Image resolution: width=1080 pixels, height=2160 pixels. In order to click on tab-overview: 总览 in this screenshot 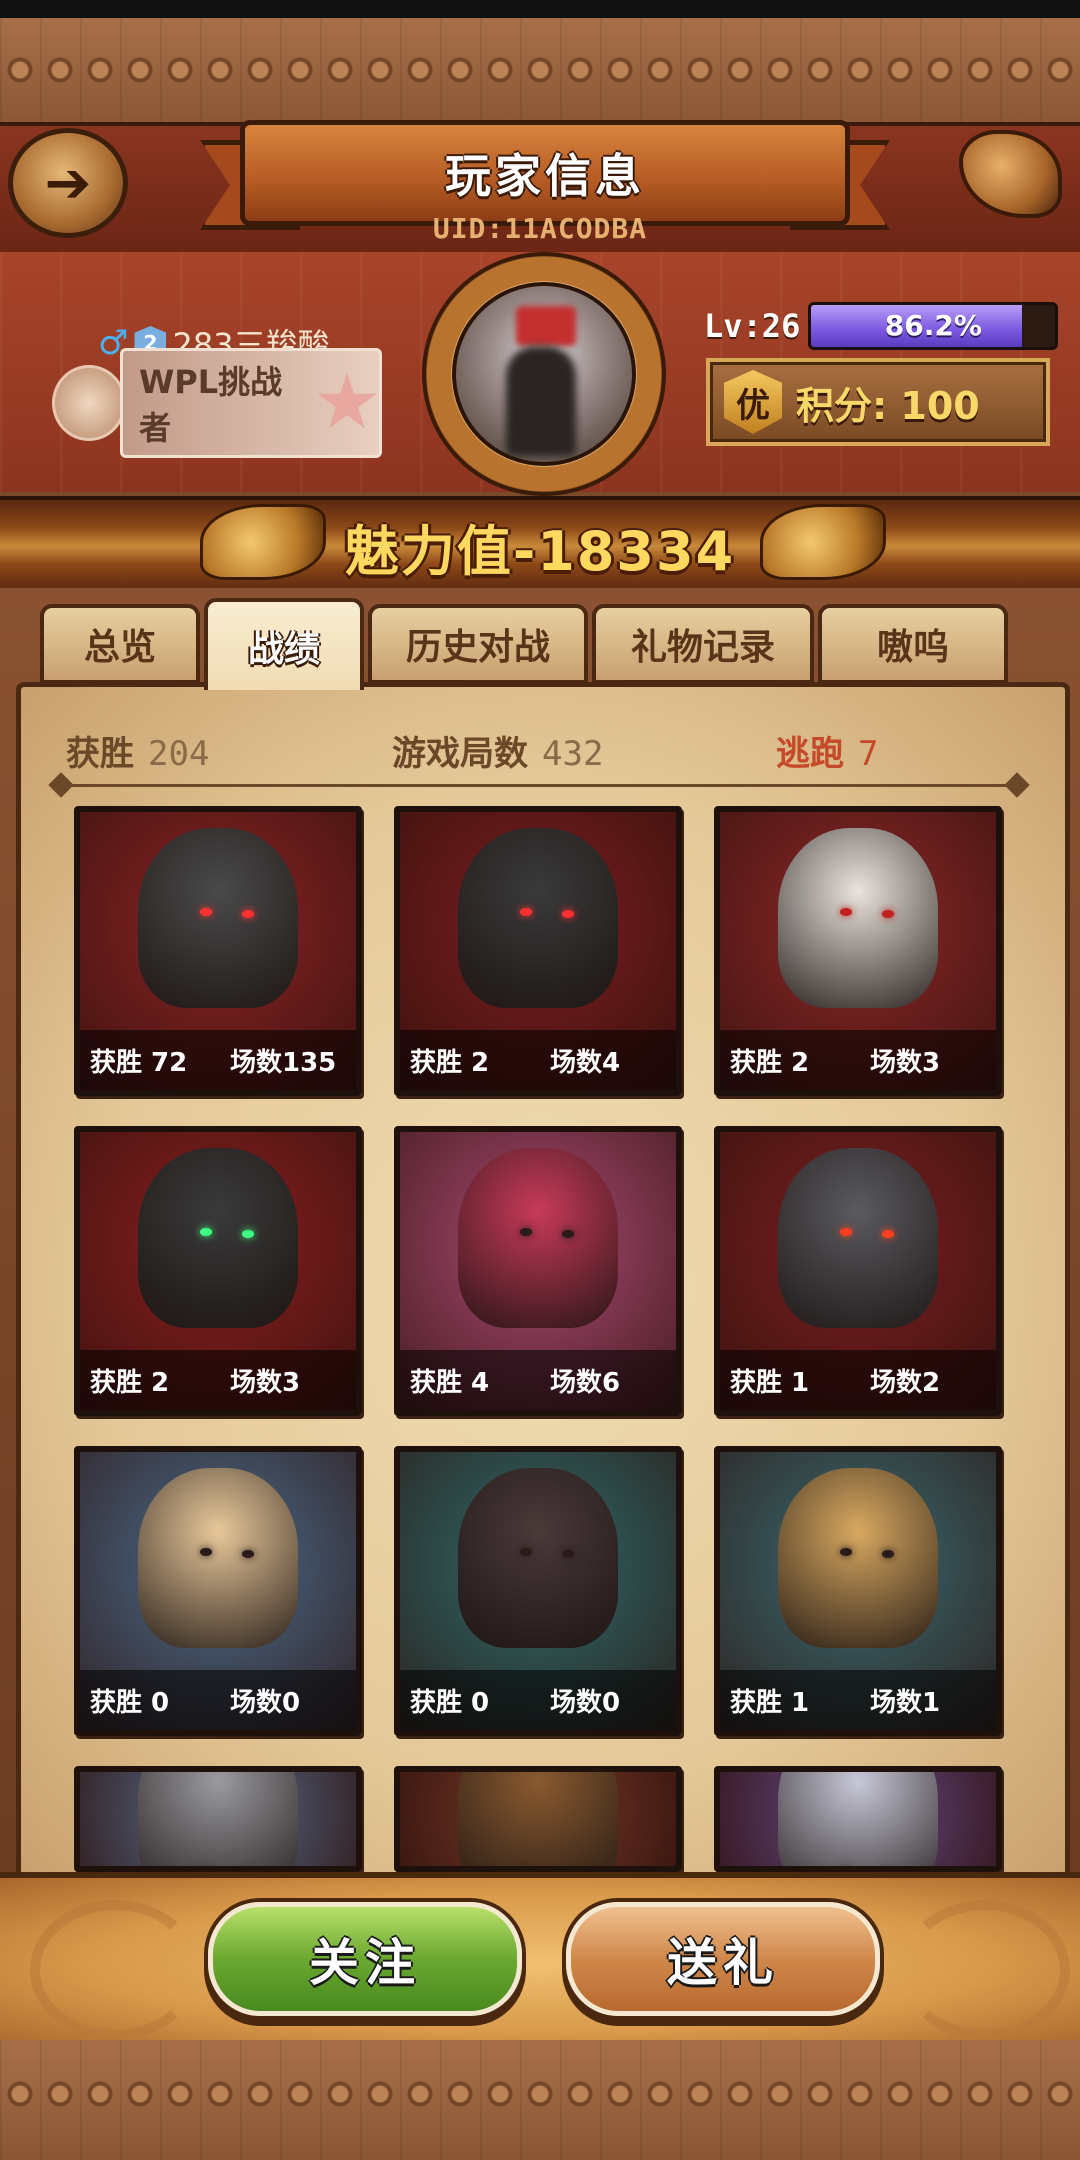, I will do `click(120, 644)`.